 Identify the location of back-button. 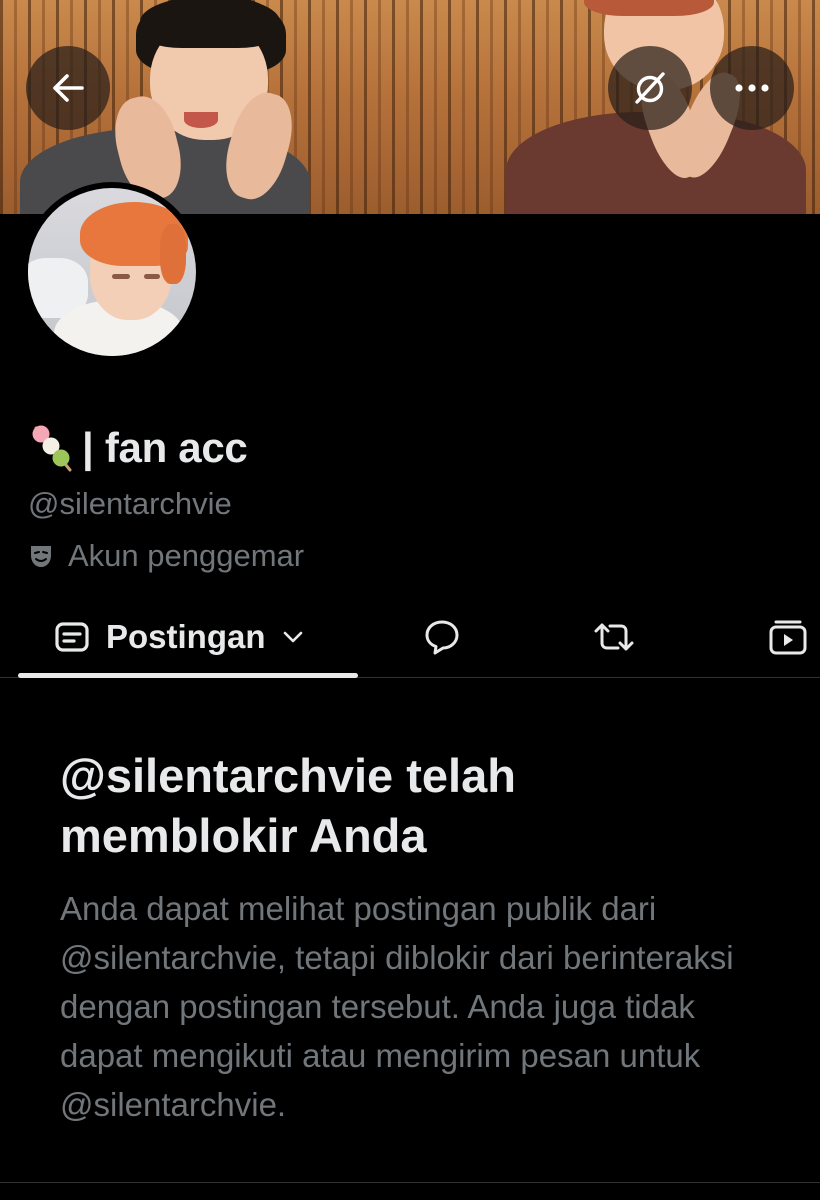
(68, 88).